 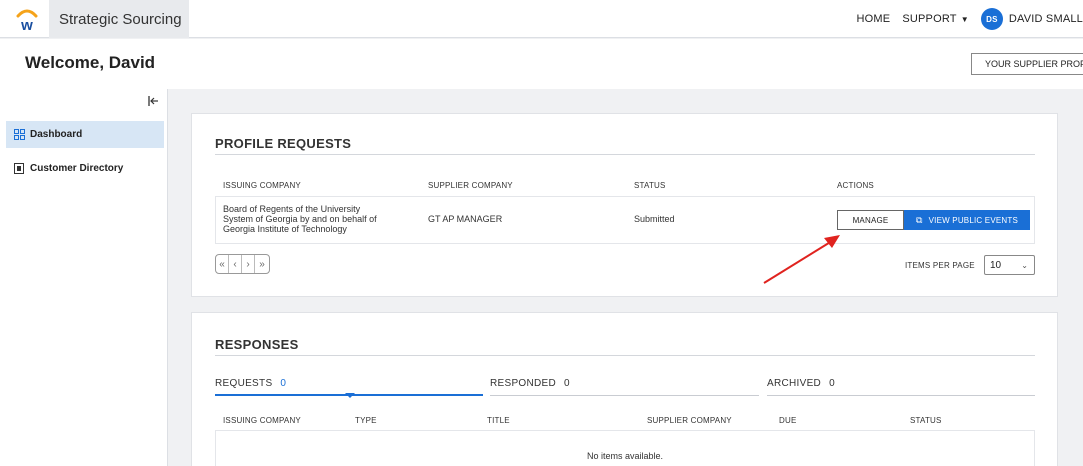 What do you see at coordinates (285, 229) in the screenshot?
I see `cell-line: Georgia Institute of Technology` at bounding box center [285, 229].